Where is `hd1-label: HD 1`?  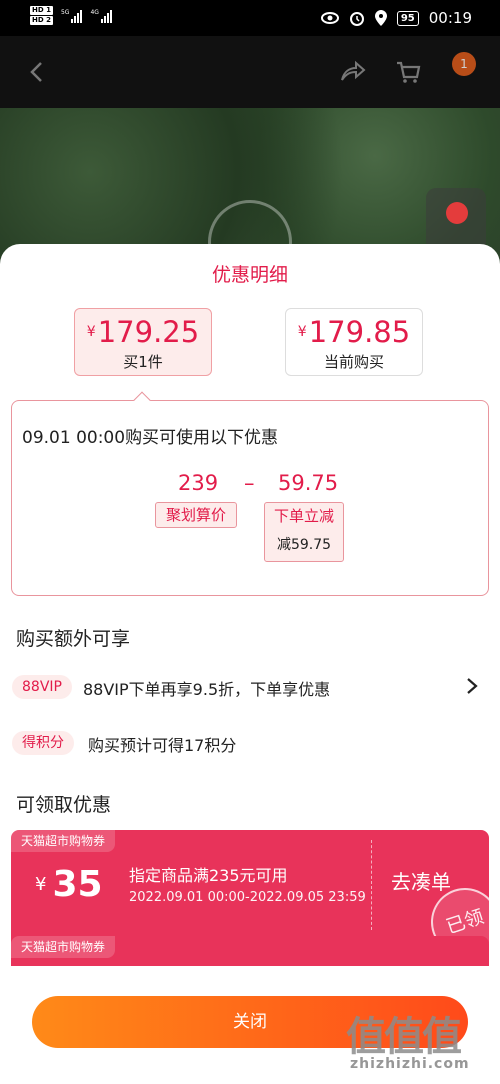
hd1-label: HD 1 is located at coordinates (41, 10).